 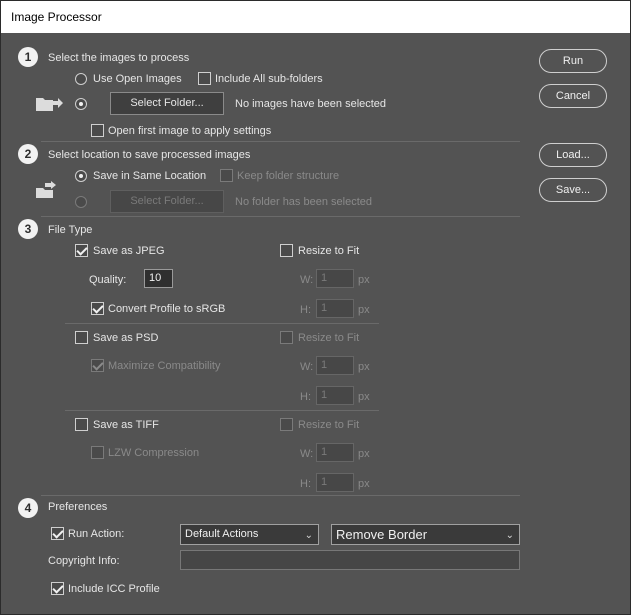 What do you see at coordinates (164, 366) in the screenshot?
I see `maximize-compatibility-label: Maximize Compatibility` at bounding box center [164, 366].